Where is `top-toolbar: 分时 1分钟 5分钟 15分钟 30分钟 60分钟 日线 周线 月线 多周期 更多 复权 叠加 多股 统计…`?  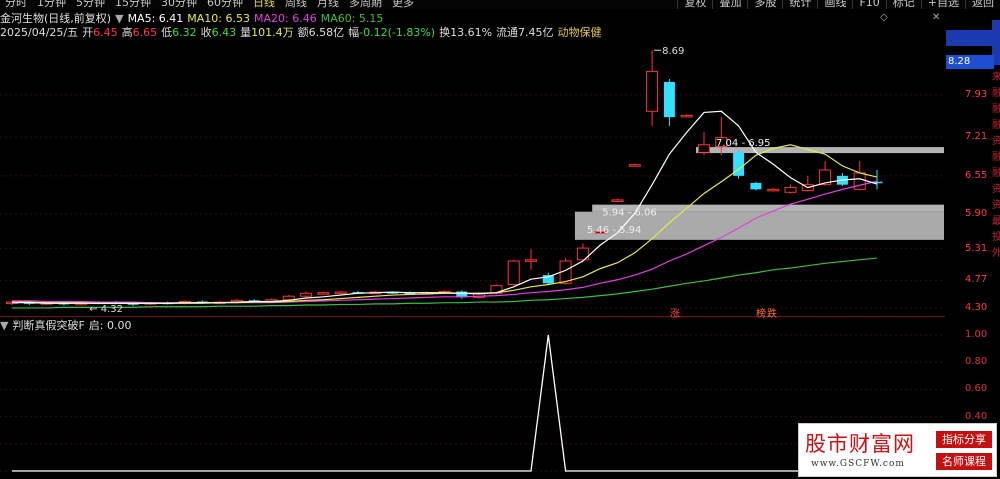
top-toolbar: 分时 1分钟 5分钟 15分钟 30分钟 60分钟 日线 周线 月线 多周期 更多 复权 叠加 多股 统计… is located at coordinates (500, 4).